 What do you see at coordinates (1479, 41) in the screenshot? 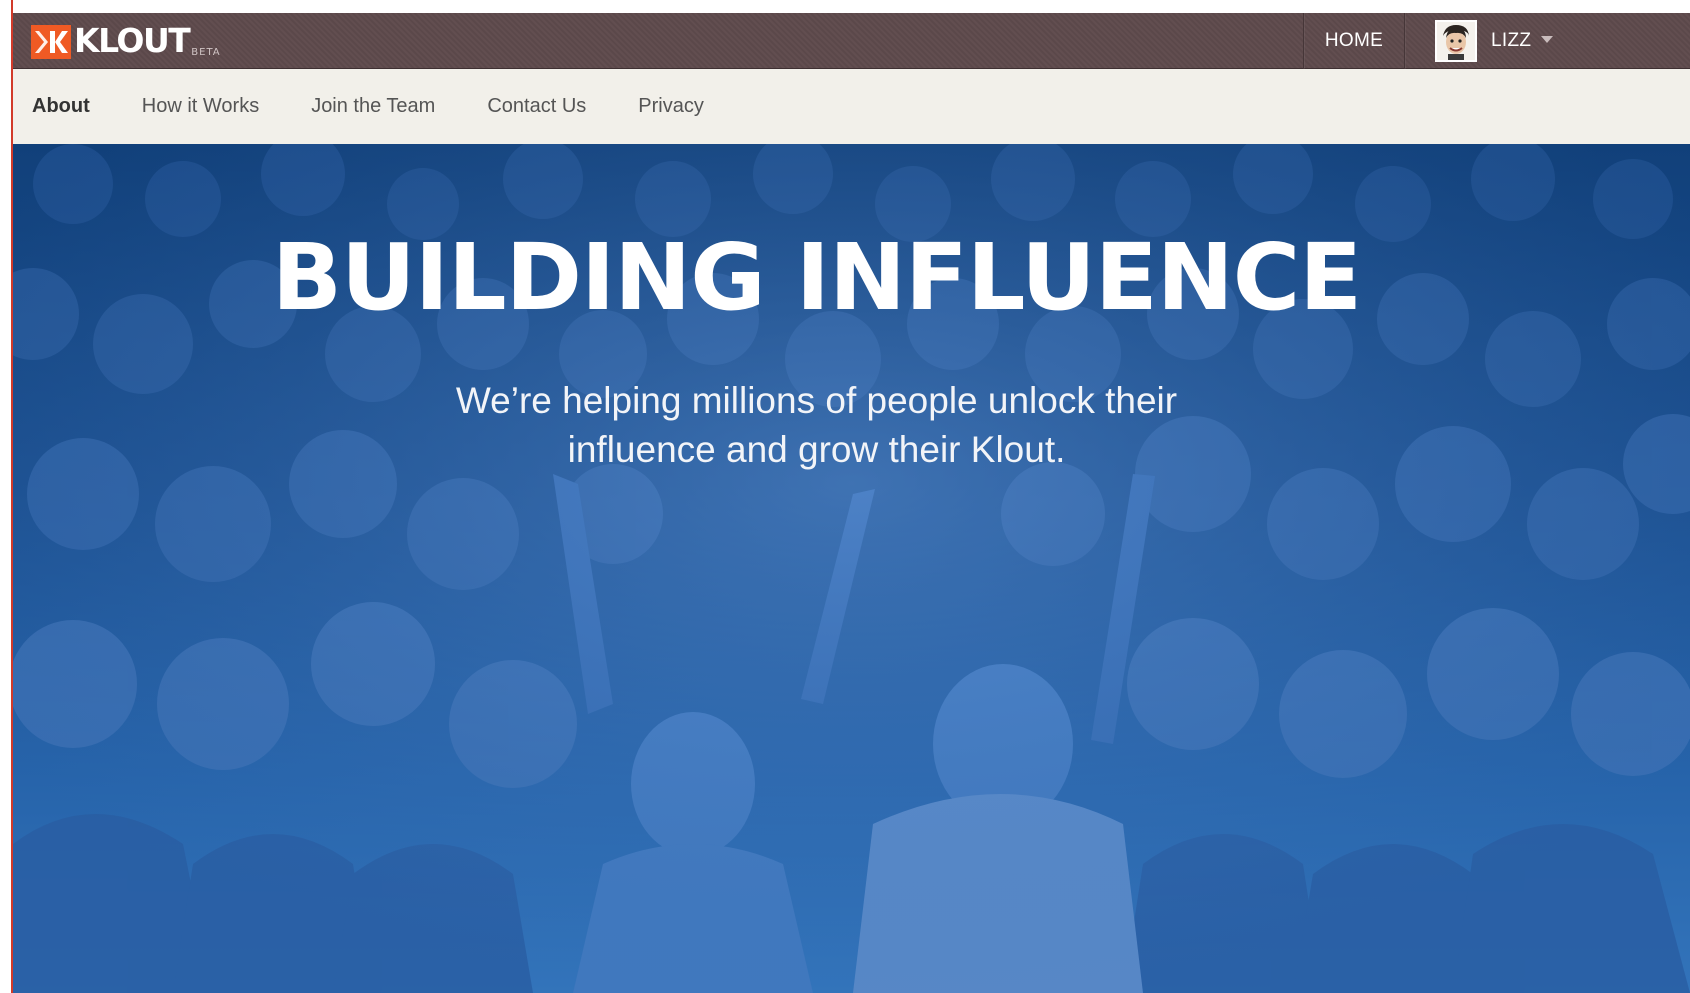
I see `user-menu: LIZZ` at bounding box center [1479, 41].